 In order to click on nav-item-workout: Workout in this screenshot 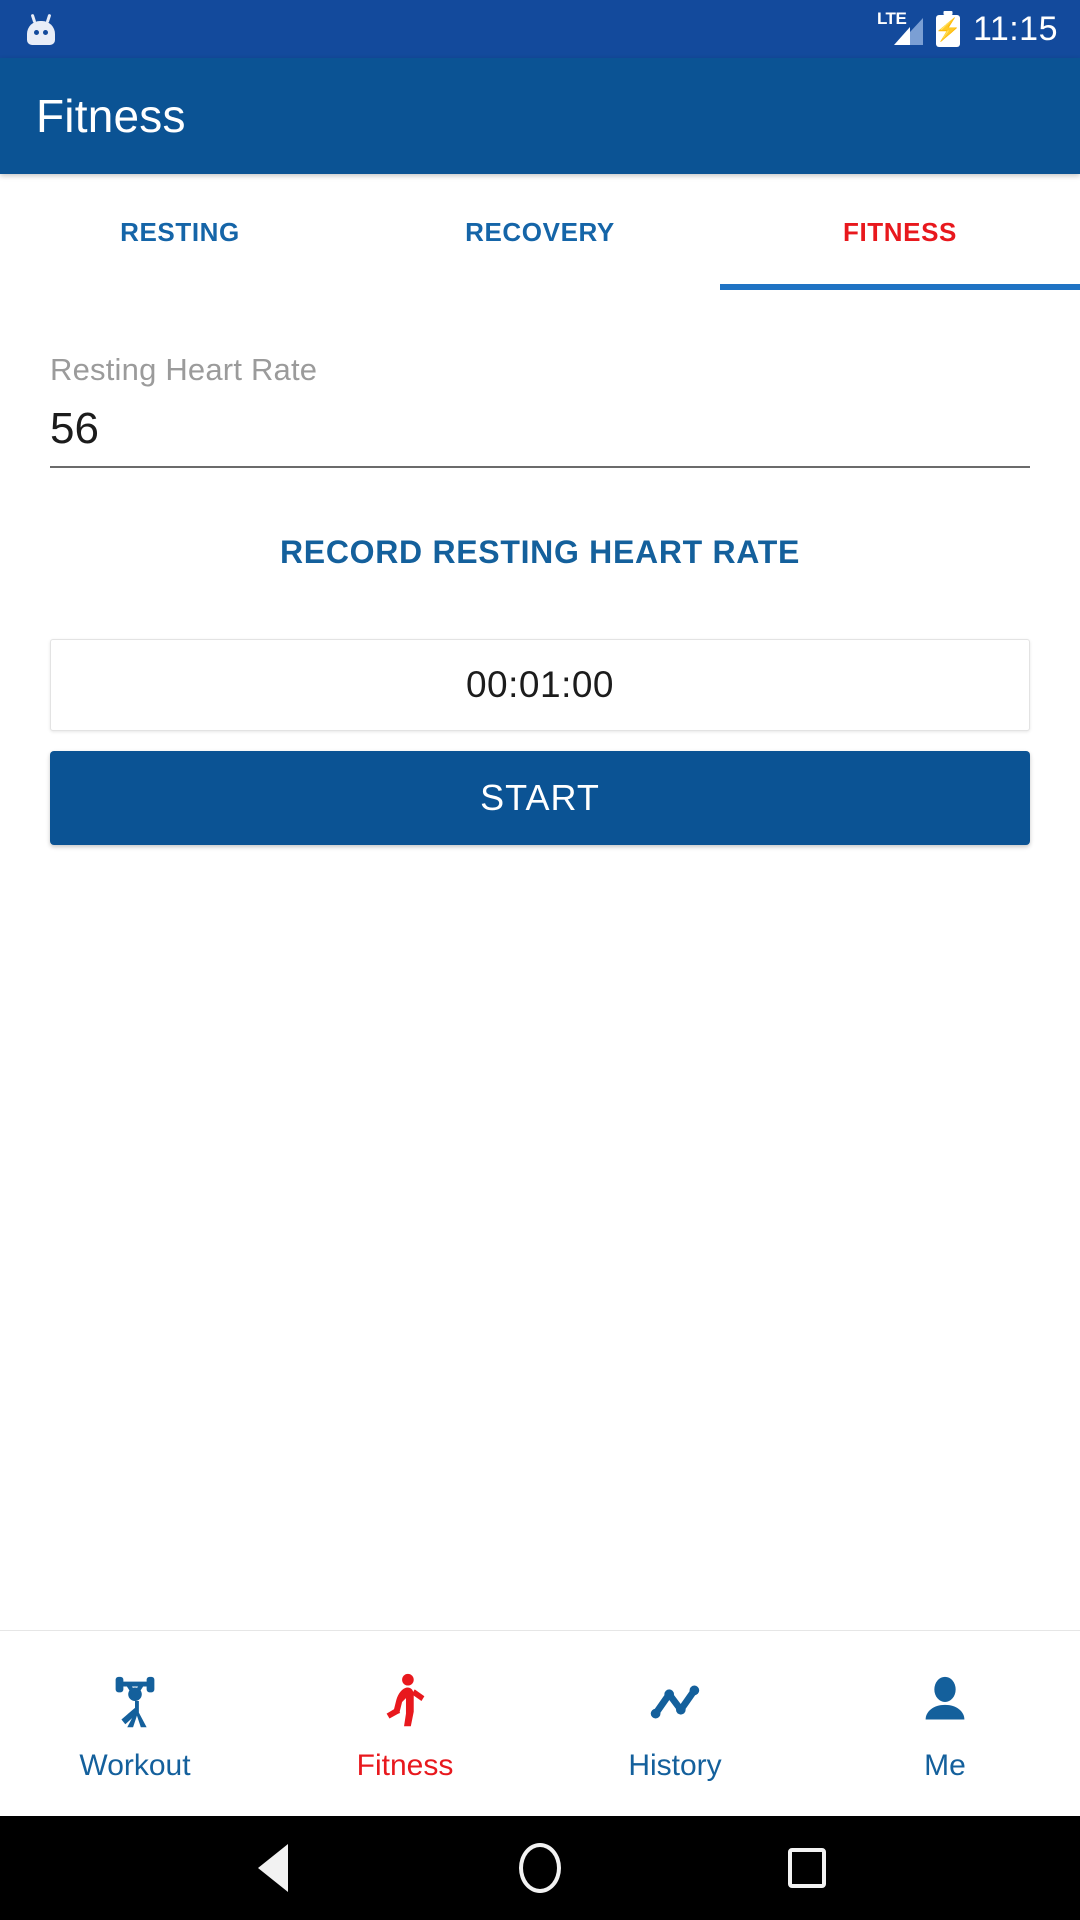, I will do `click(135, 1723)`.